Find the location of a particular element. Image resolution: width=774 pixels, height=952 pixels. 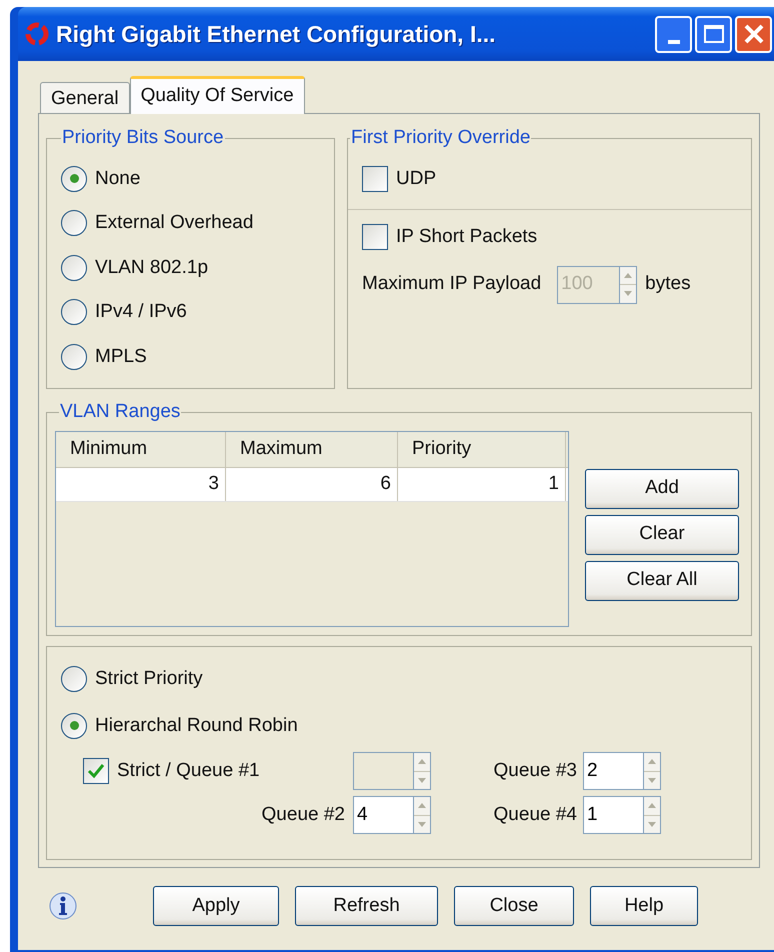

column-header: Maximum is located at coordinates (312, 449).